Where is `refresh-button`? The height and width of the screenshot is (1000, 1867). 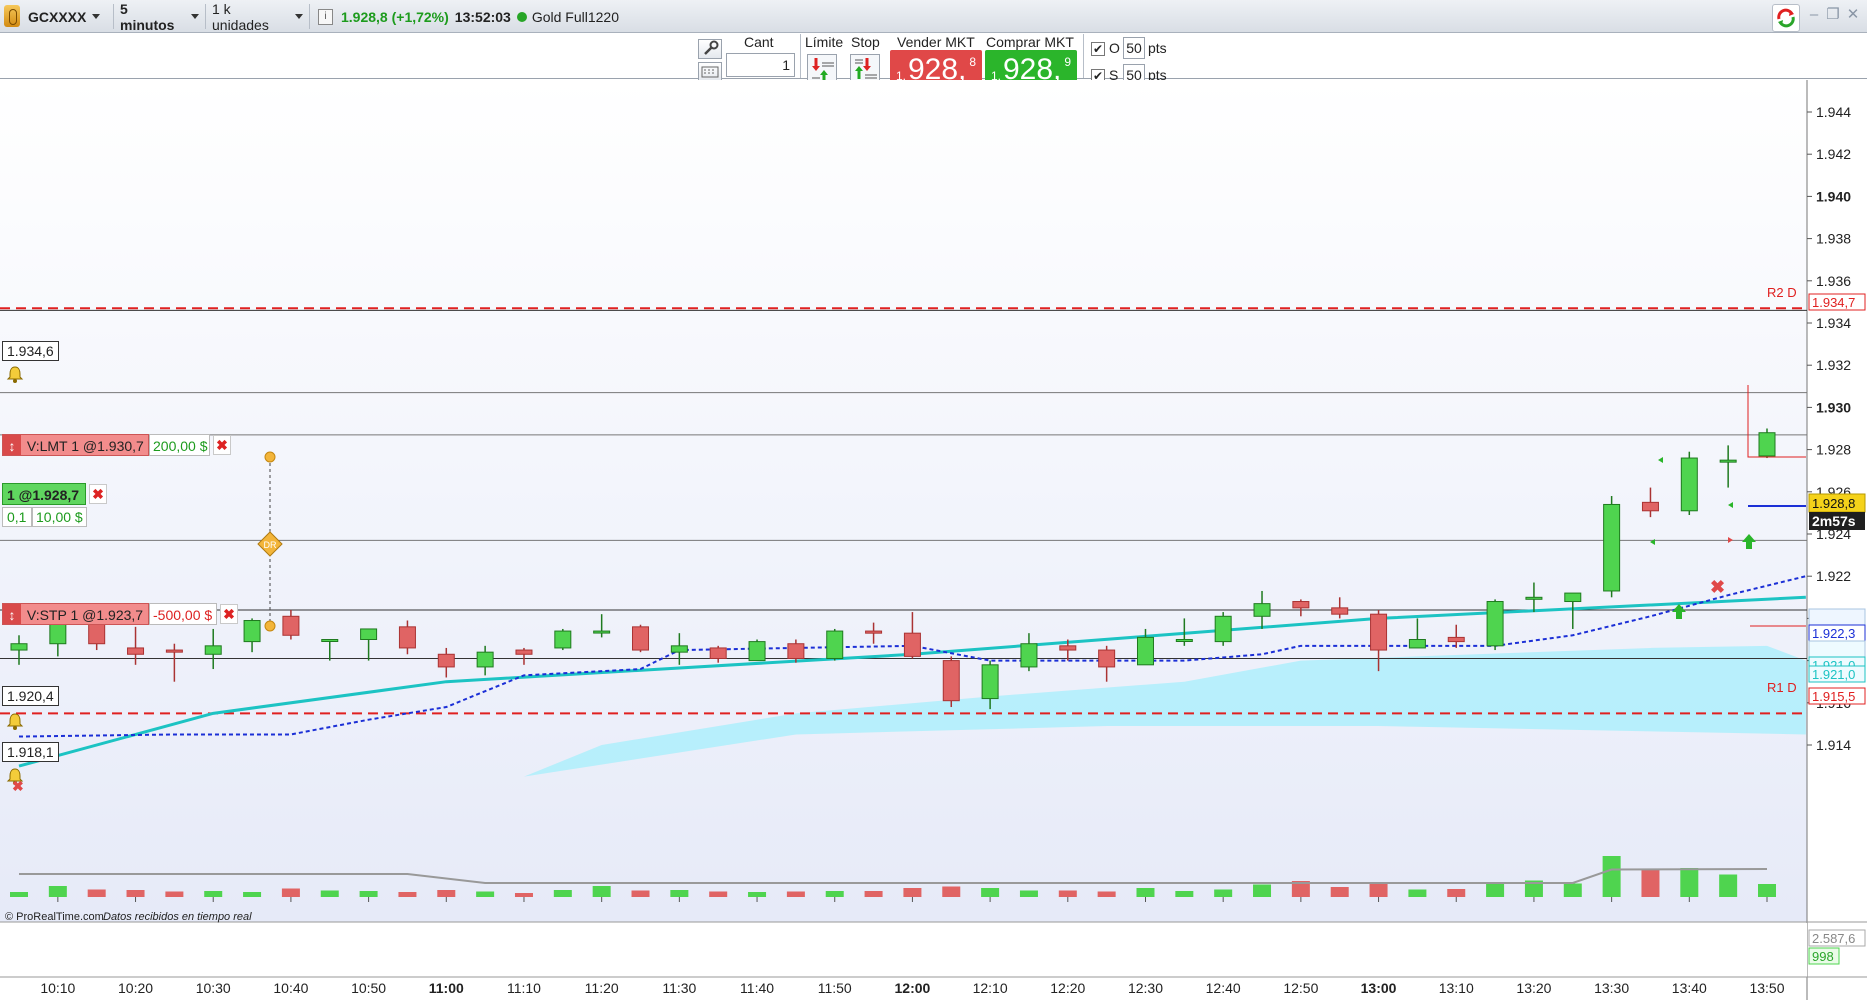
refresh-button is located at coordinates (1786, 18).